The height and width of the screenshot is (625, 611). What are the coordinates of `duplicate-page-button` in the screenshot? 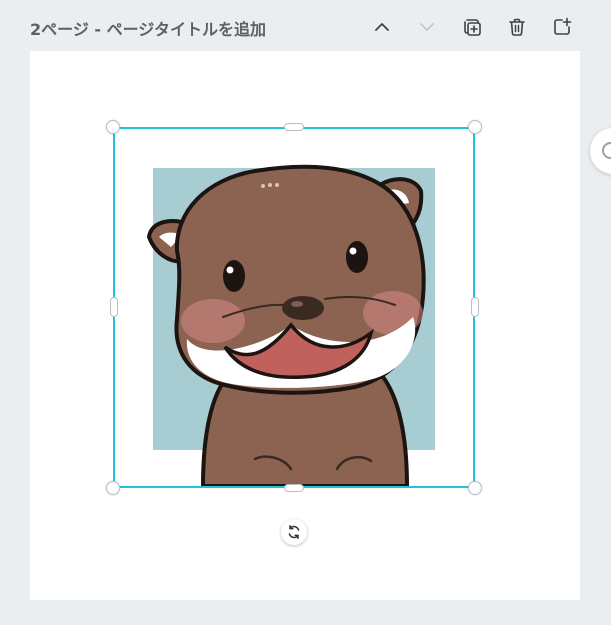 It's located at (472, 27).